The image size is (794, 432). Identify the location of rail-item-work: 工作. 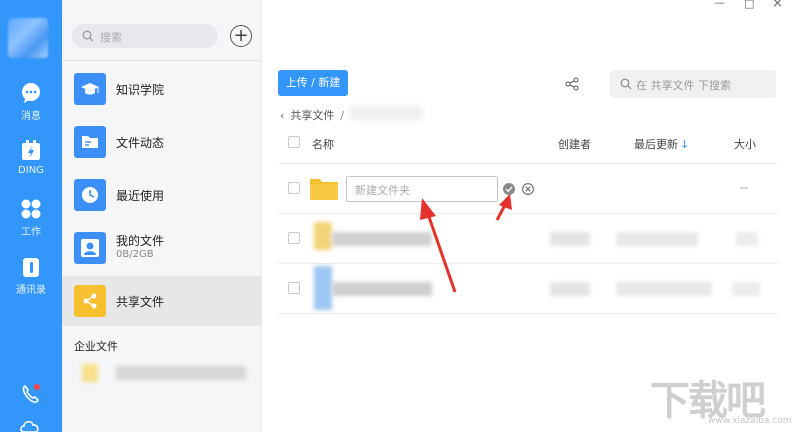
(31, 218).